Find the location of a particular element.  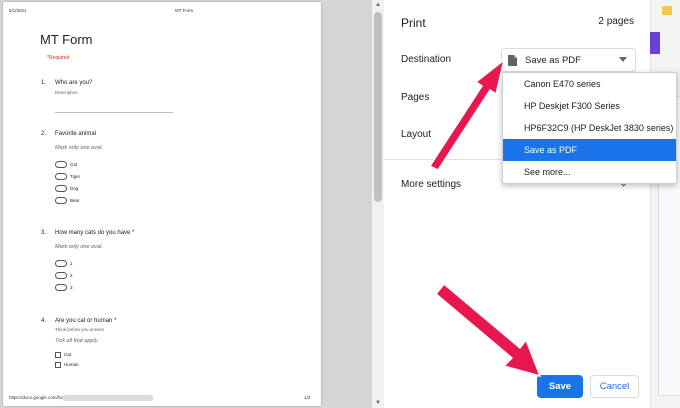

required-note: *Required is located at coordinates (58, 58).